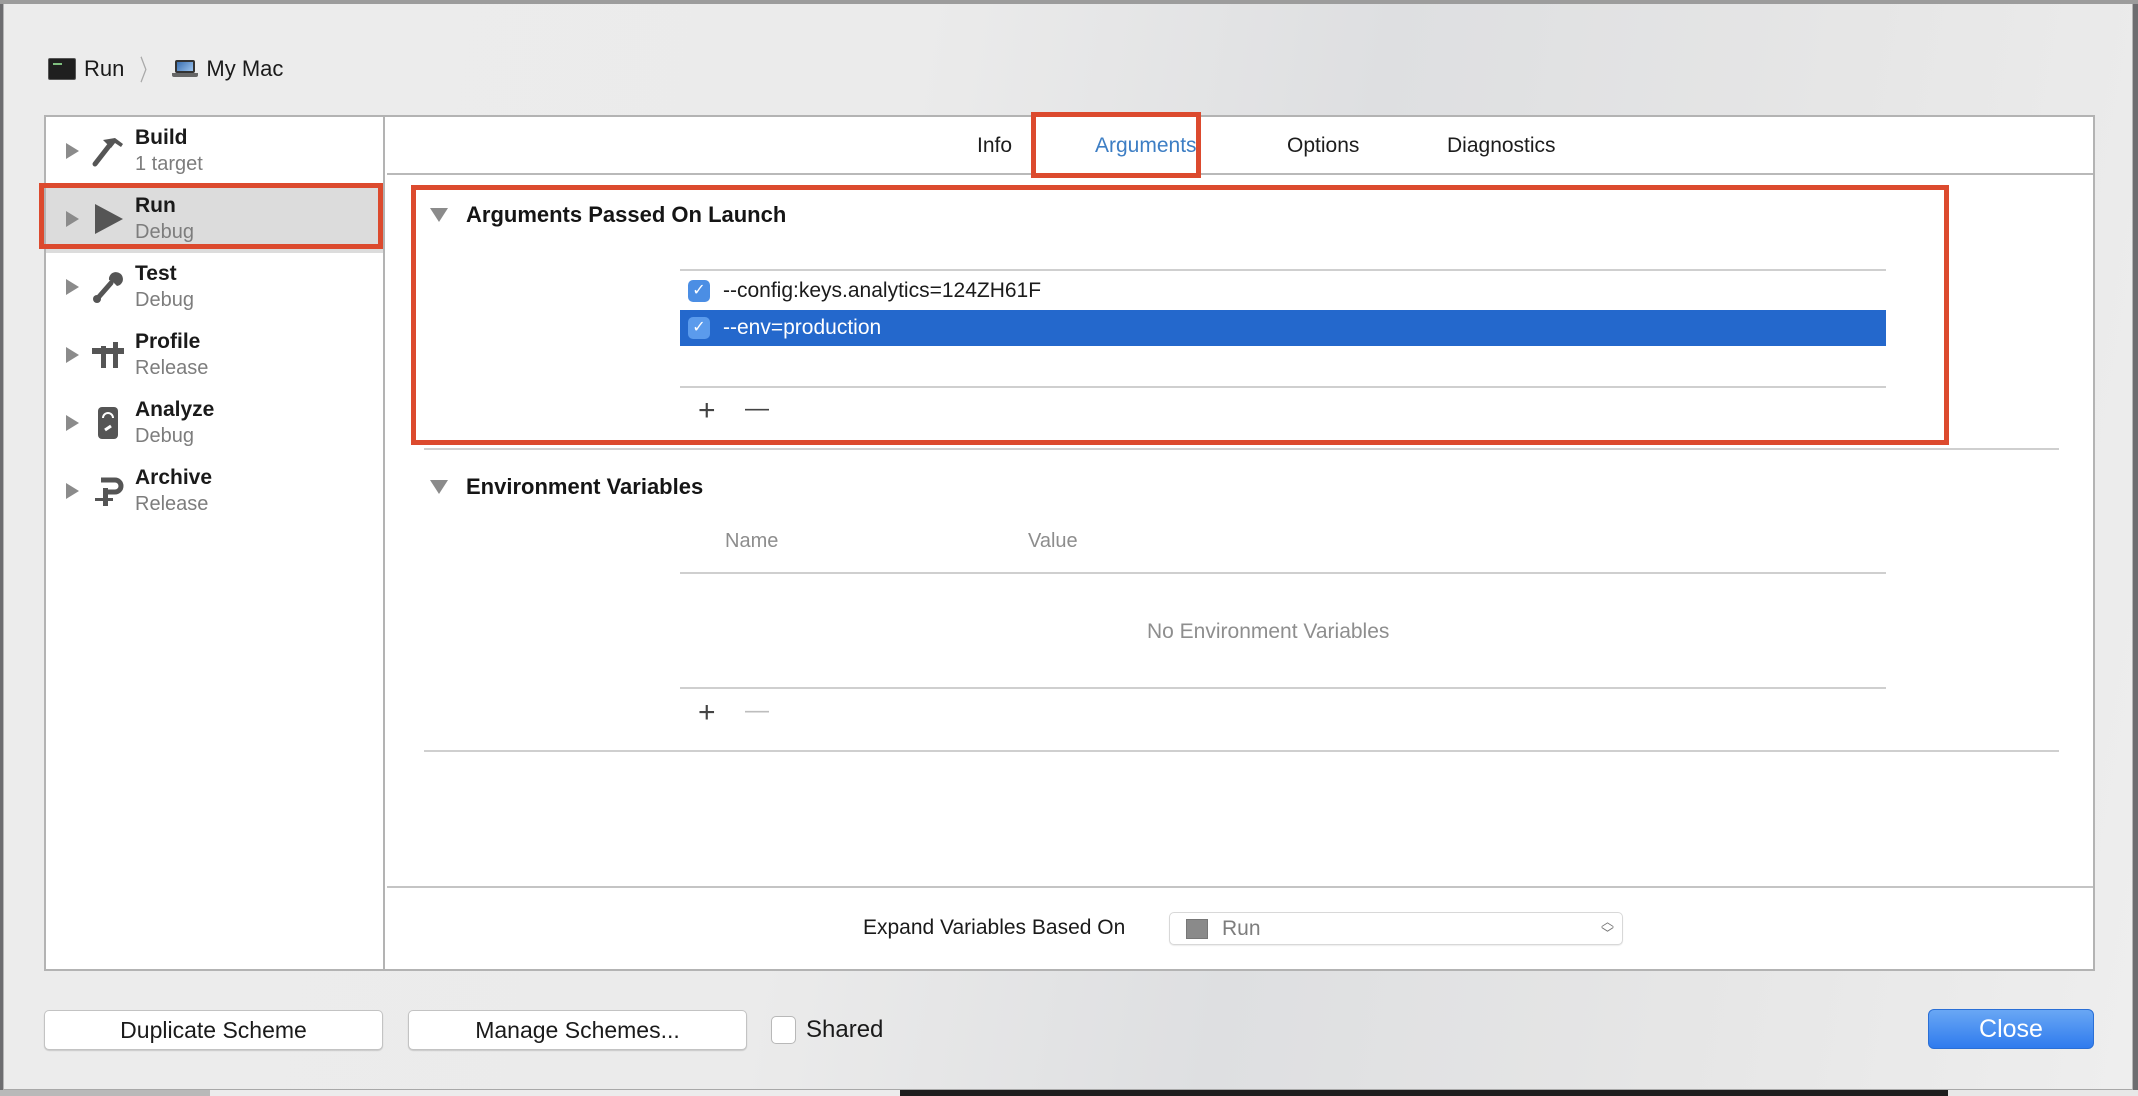 This screenshot has width=2138, height=1096. Describe the element at coordinates (783, 1030) in the screenshot. I see `shared-checkbox` at that location.